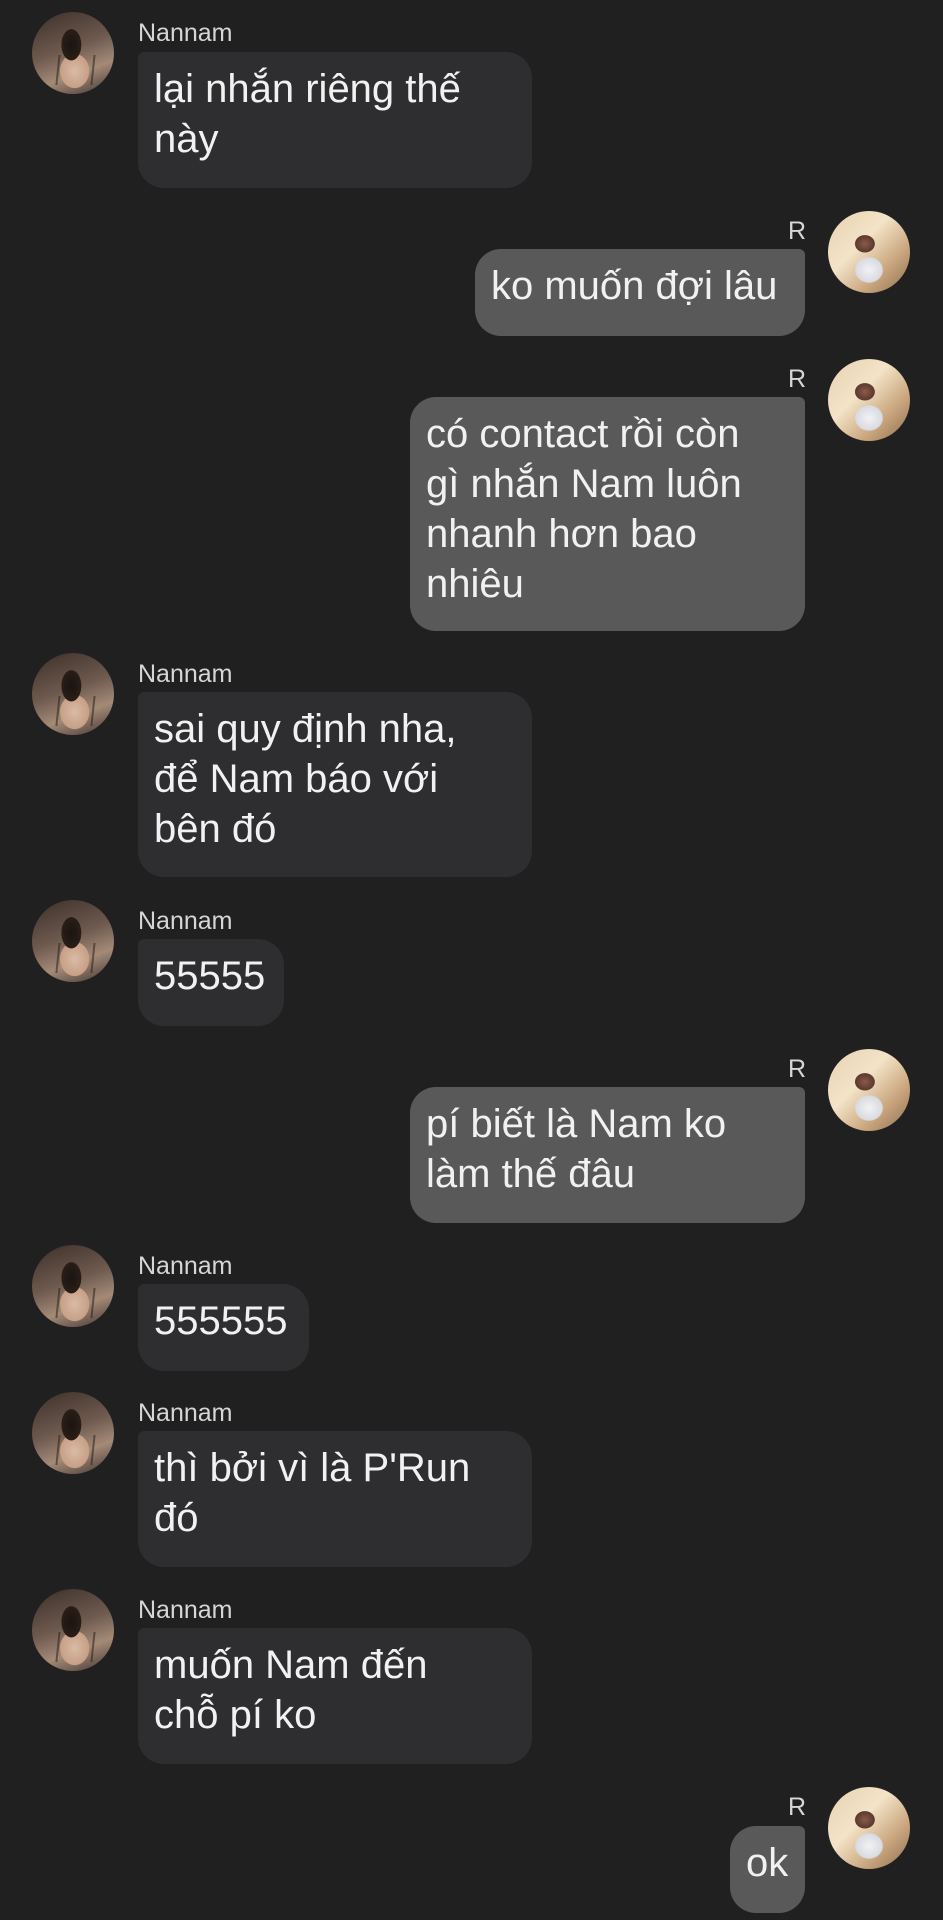 The height and width of the screenshot is (1920, 943). Describe the element at coordinates (335, 1499) in the screenshot. I see `message-bubble-incoming: thì bởi vì là P'Run đó` at that location.